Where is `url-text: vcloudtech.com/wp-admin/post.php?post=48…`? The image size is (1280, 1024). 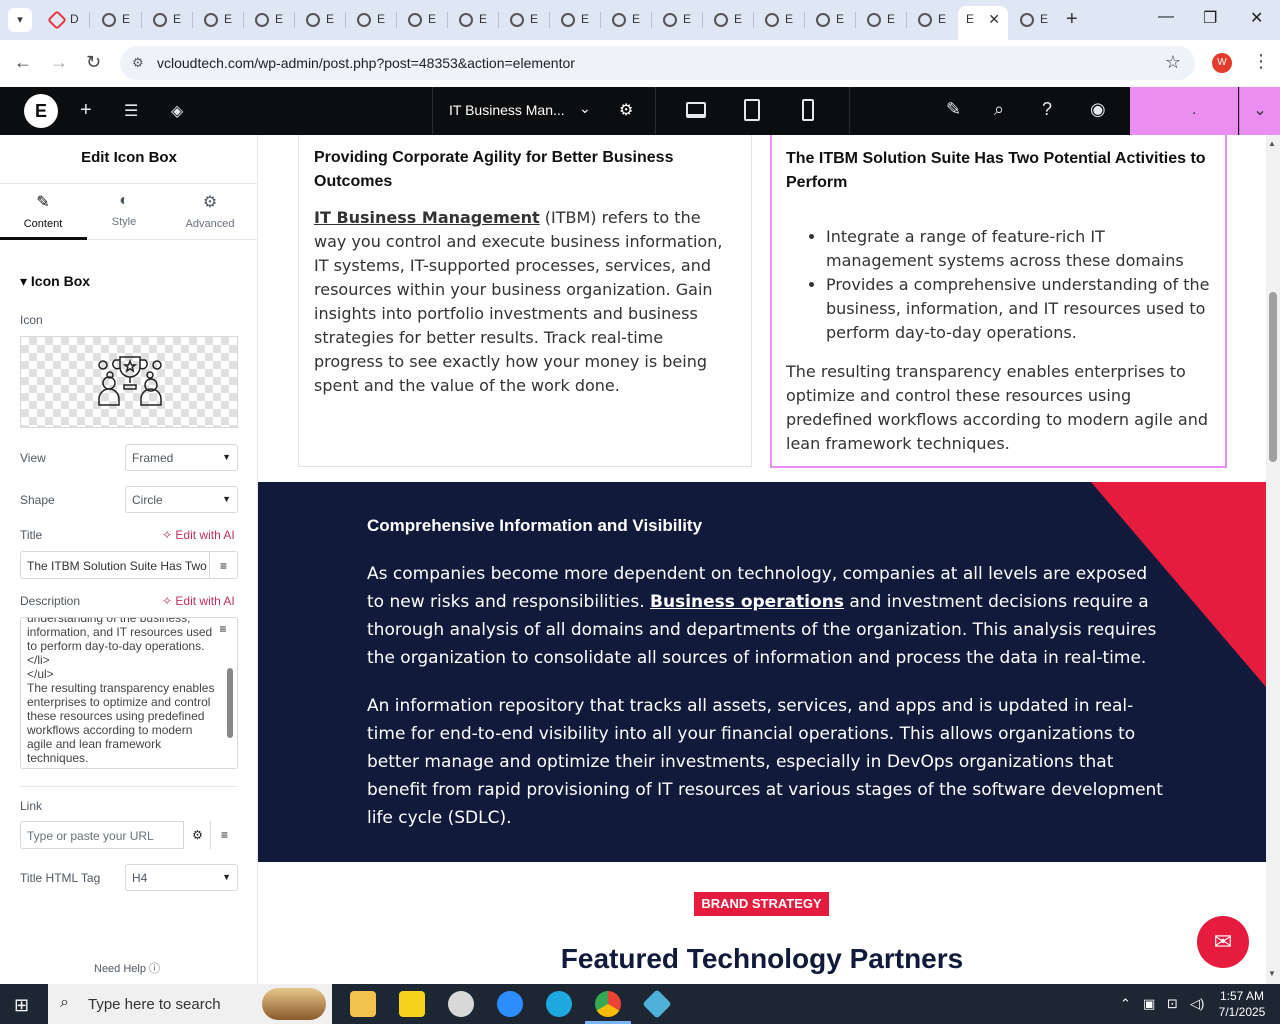 url-text: vcloudtech.com/wp-admin/post.php?post=48… is located at coordinates (366, 63).